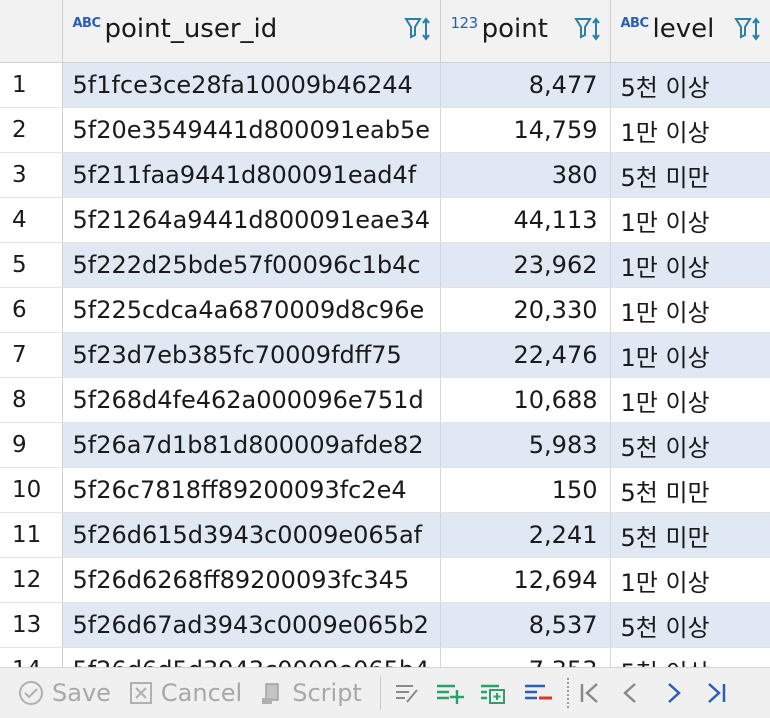 Image resolution: width=770 pixels, height=718 pixels. Describe the element at coordinates (251, 355) in the screenshot. I see `cell-point-user-id: 5f23d7eb385fc70009fdff75` at that location.